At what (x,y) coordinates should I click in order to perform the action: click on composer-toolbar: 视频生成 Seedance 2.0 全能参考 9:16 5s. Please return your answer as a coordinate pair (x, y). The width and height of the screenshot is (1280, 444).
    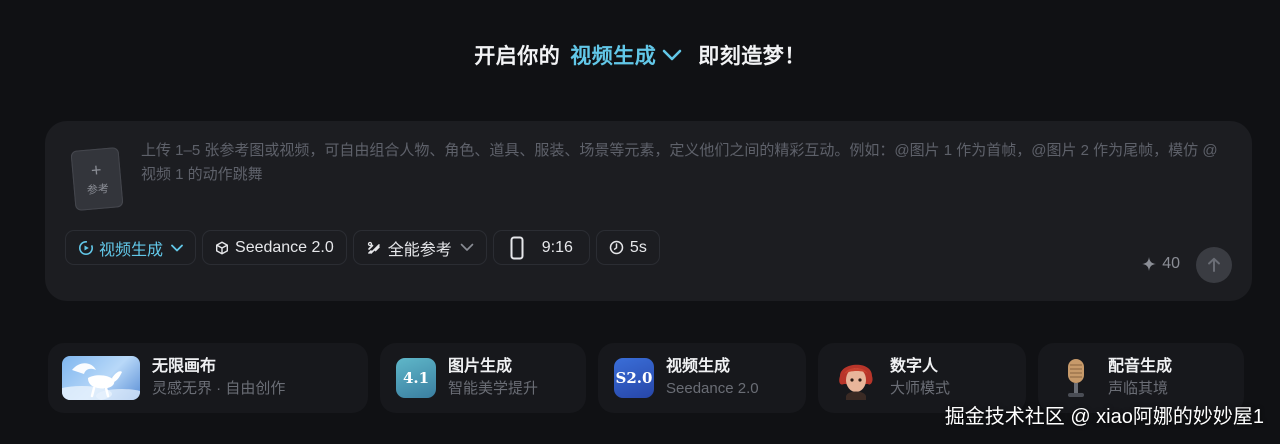
    Looking at the image, I should click on (362, 247).